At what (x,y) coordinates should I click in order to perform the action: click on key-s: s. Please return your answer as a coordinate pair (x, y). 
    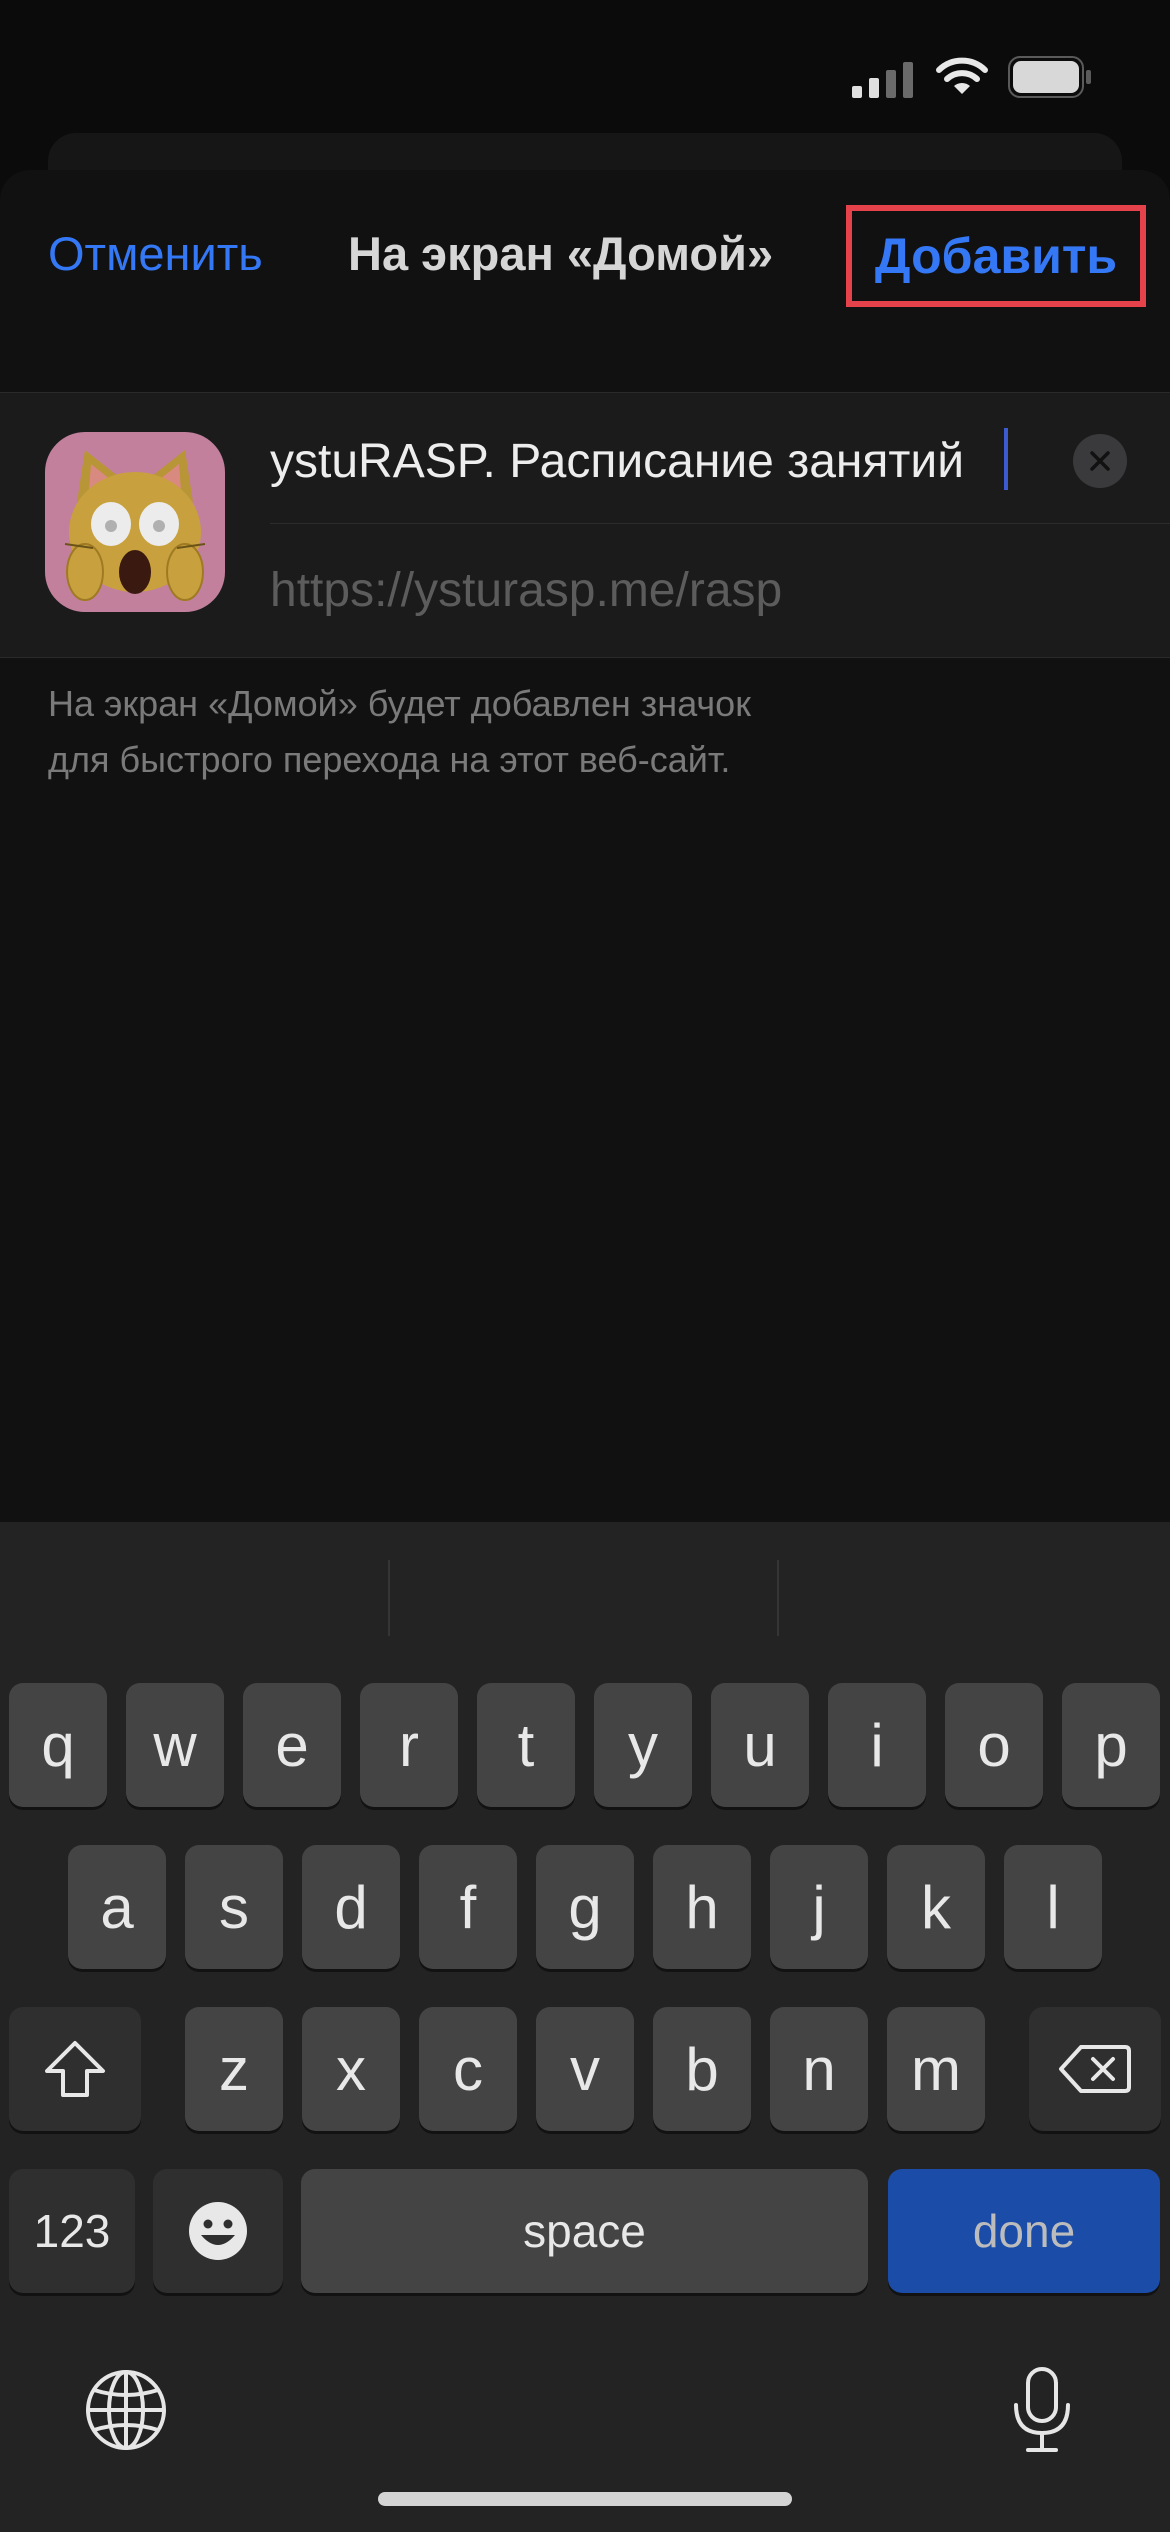
    Looking at the image, I should click on (234, 1907).